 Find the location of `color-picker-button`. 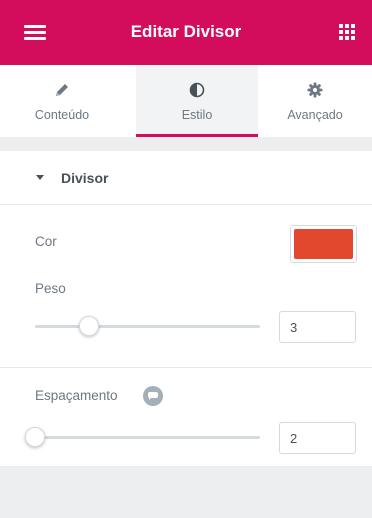

color-picker-button is located at coordinates (323, 244).